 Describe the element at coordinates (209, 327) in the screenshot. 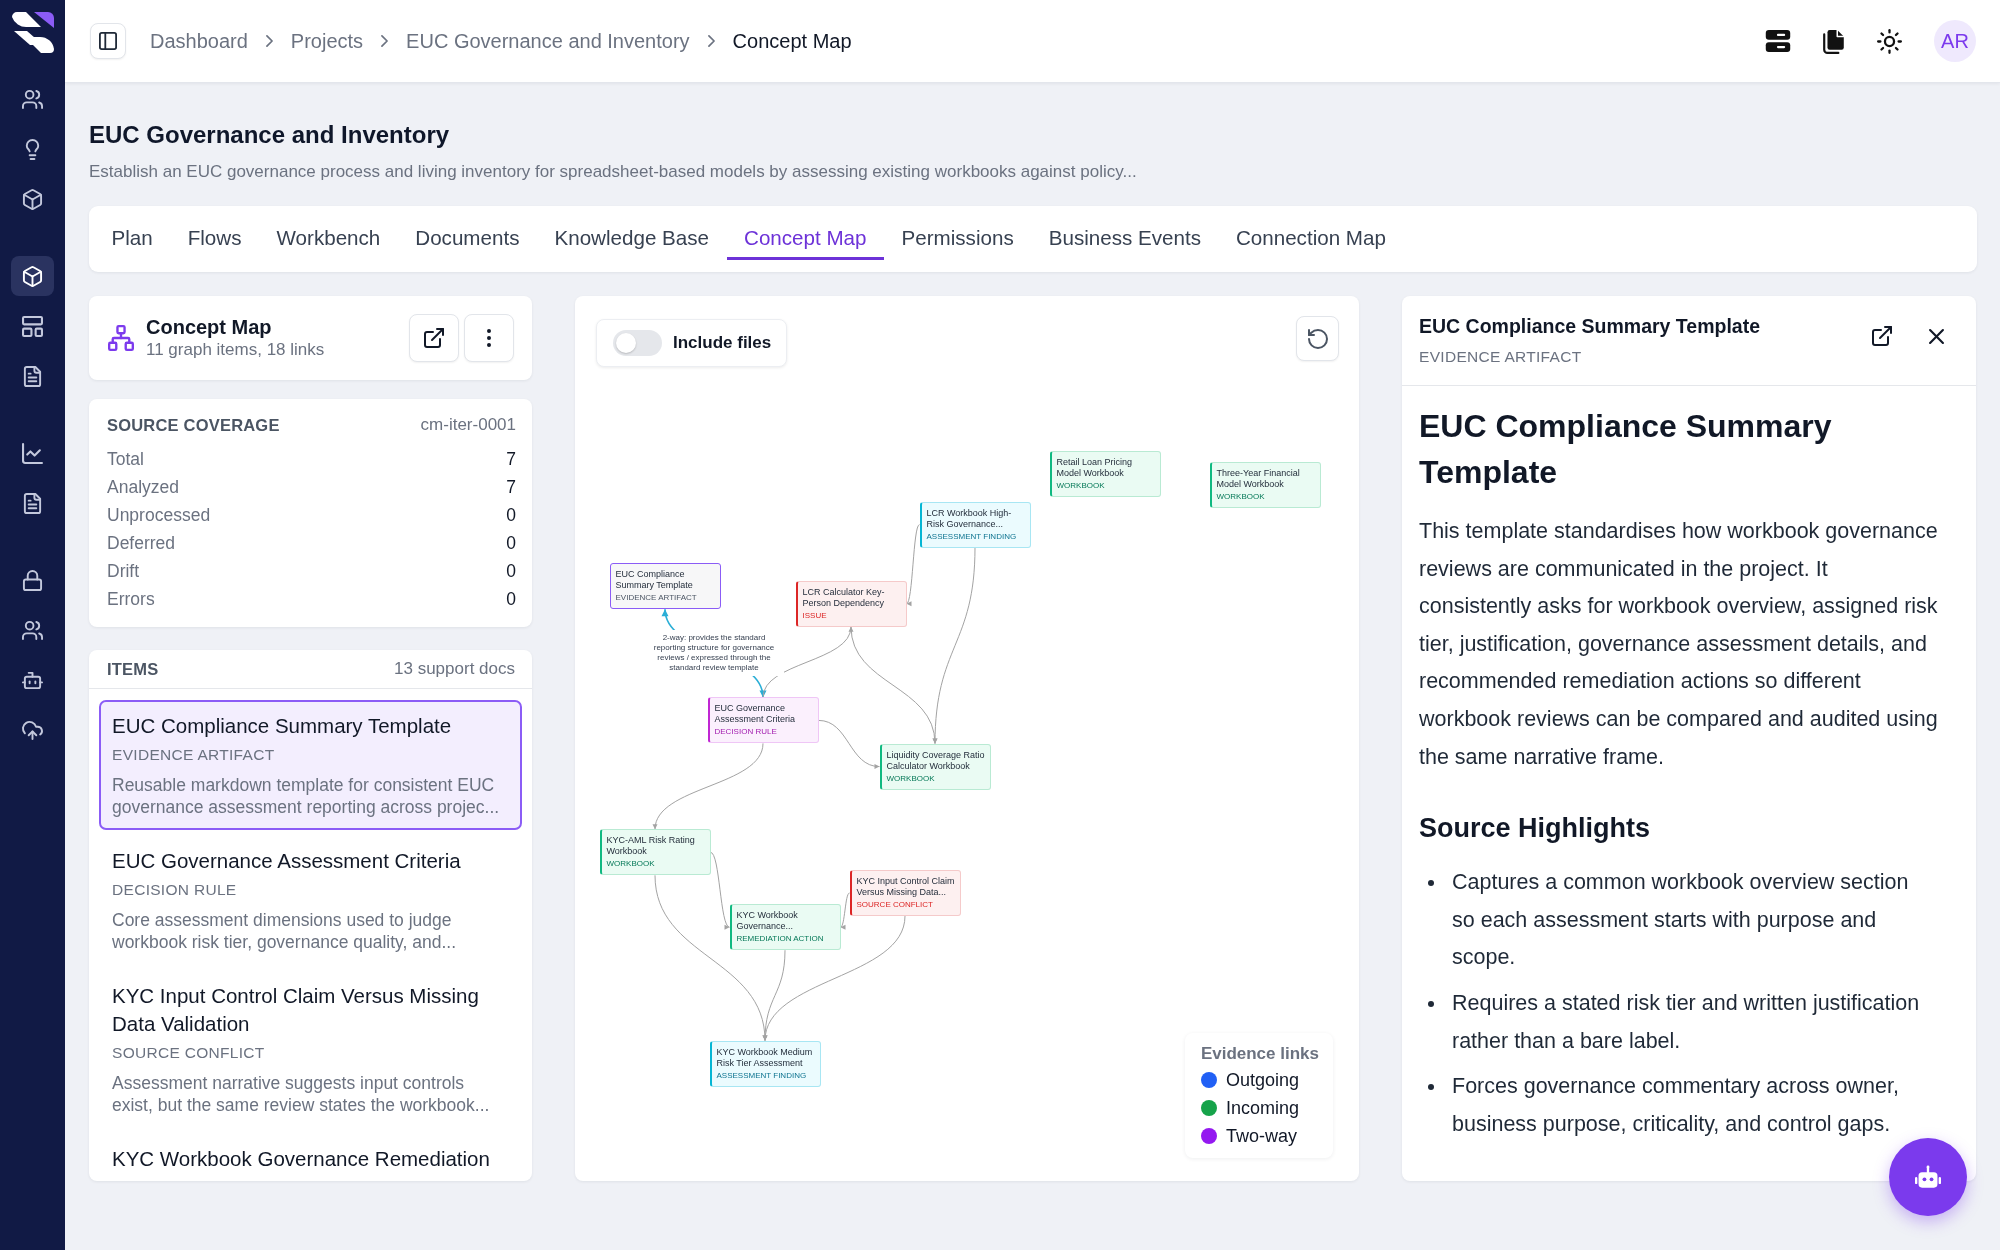

I see `map-title: Concept Map` at that location.